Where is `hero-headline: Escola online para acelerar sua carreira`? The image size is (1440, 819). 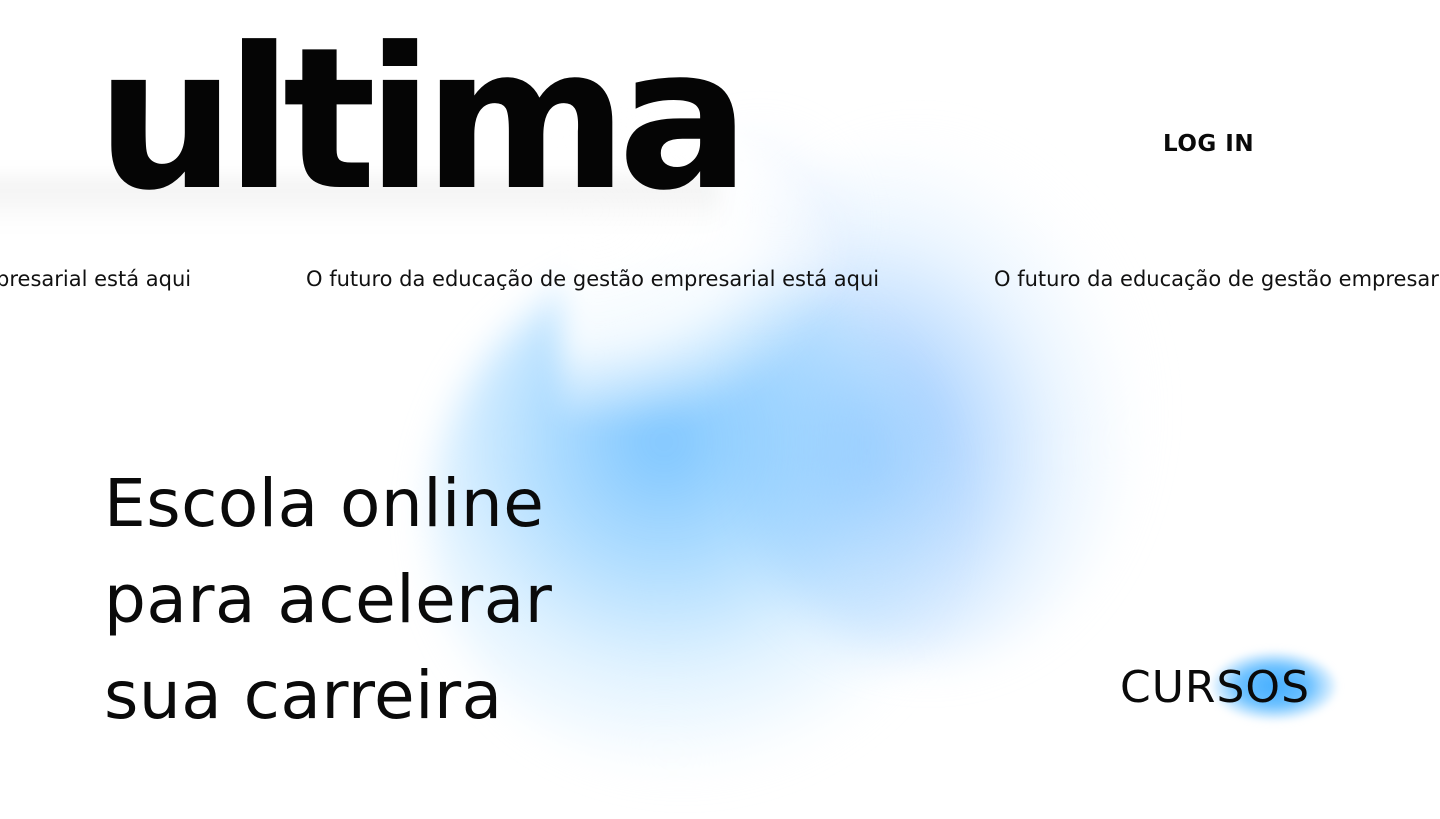
hero-headline: Escola online para acelerar sua carreira is located at coordinates (328, 600).